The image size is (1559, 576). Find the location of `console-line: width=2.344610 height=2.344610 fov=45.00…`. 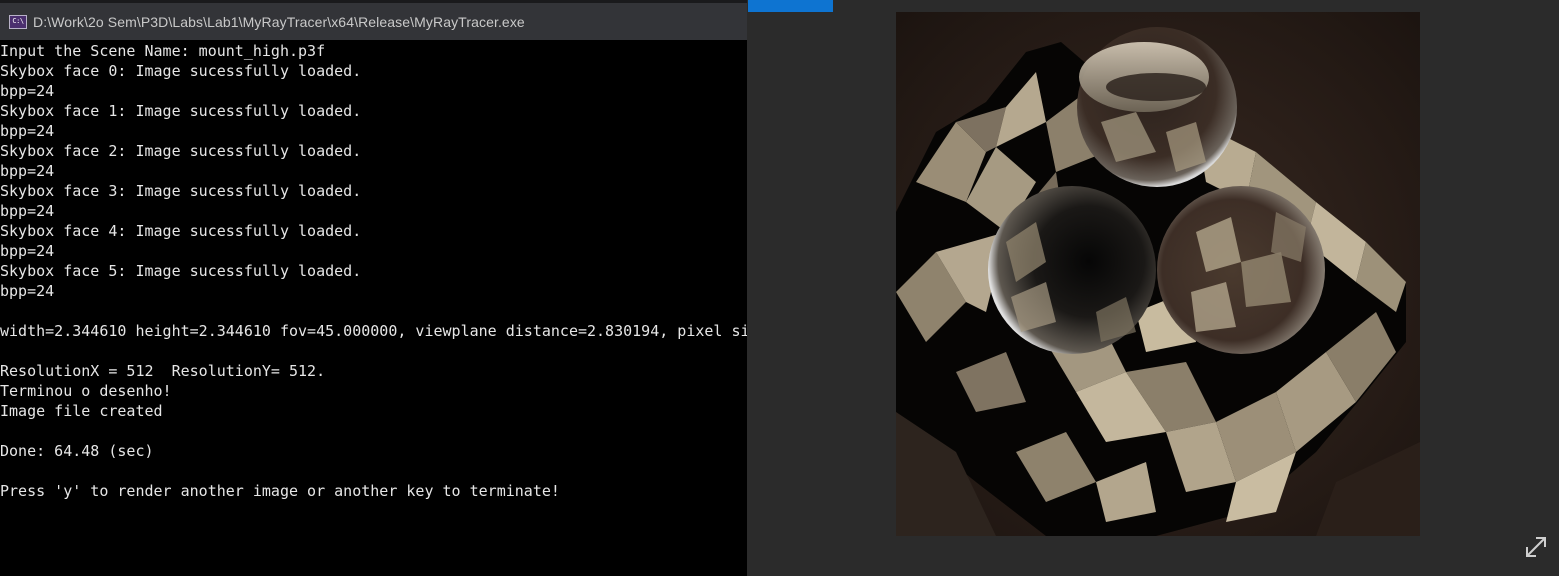

console-line: width=2.344610 height=2.344610 fov=45.00… is located at coordinates (373, 331).